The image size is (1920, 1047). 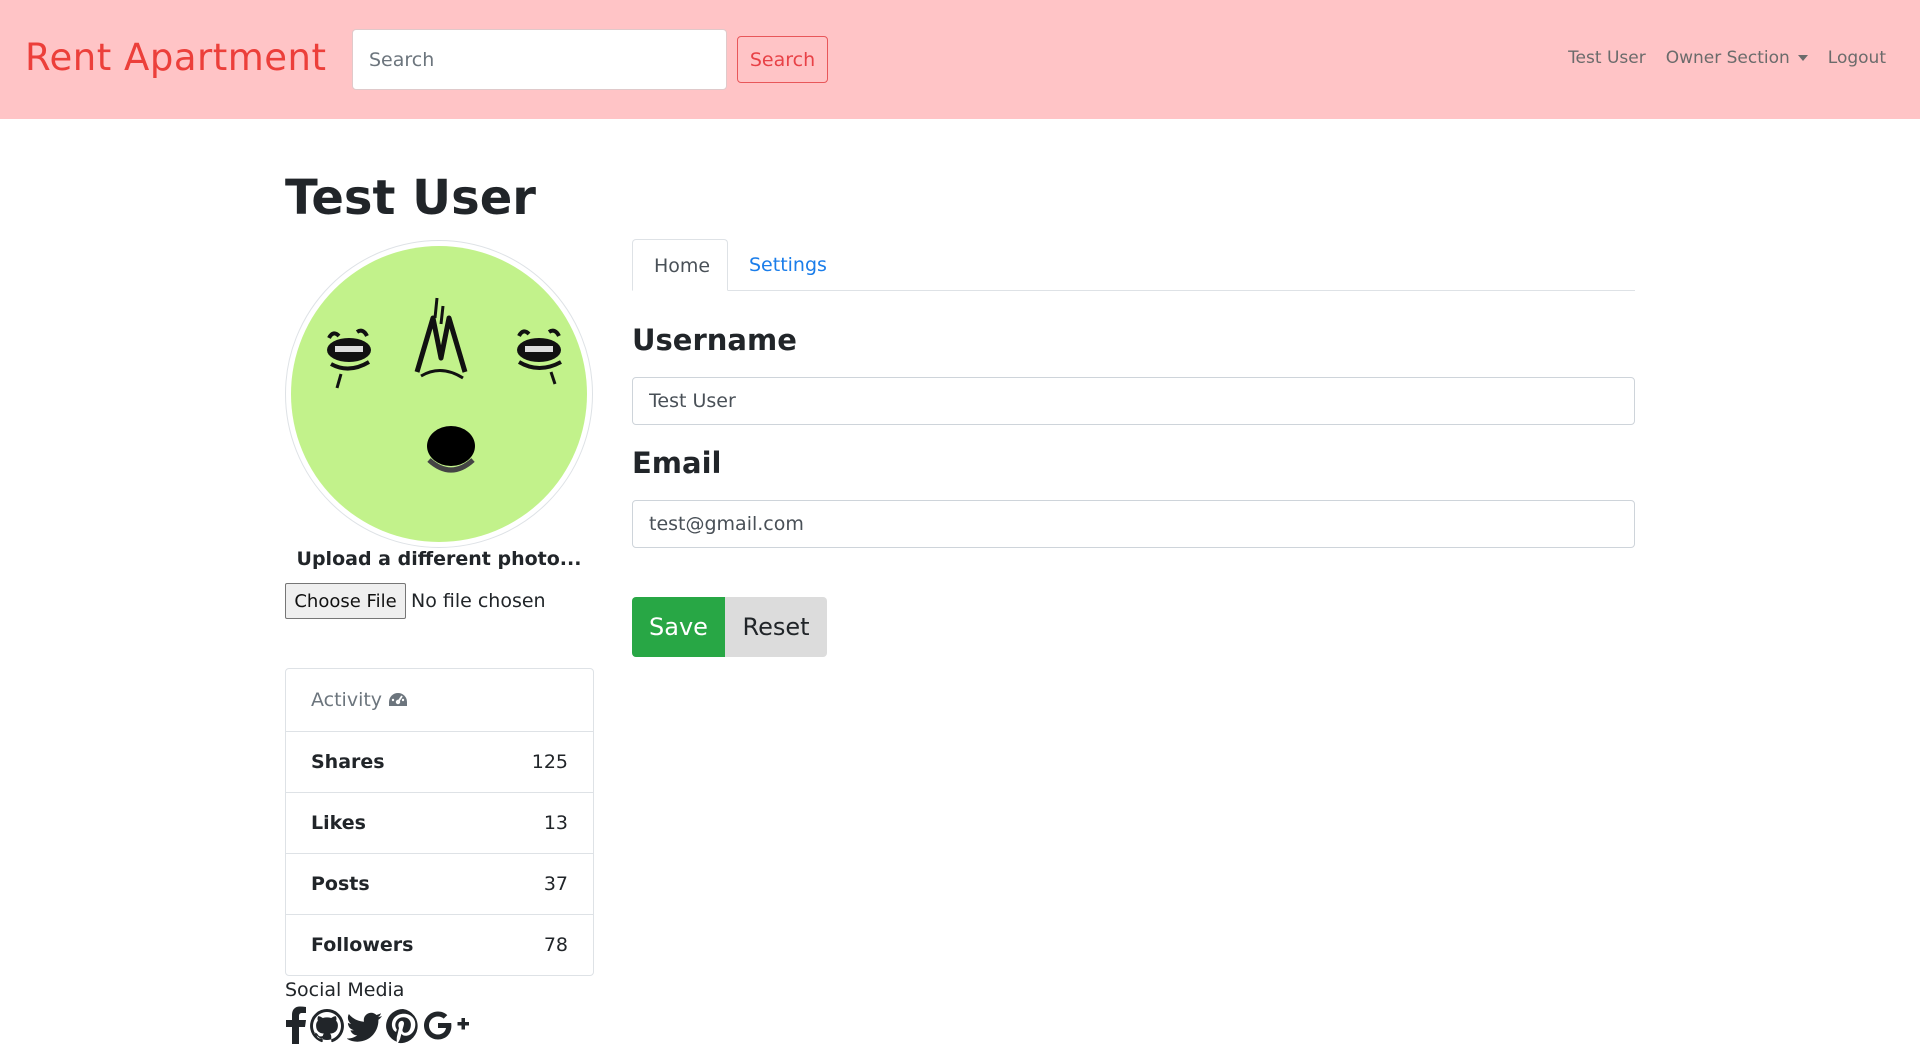 What do you see at coordinates (327, 1026) in the screenshot?
I see `github-icon` at bounding box center [327, 1026].